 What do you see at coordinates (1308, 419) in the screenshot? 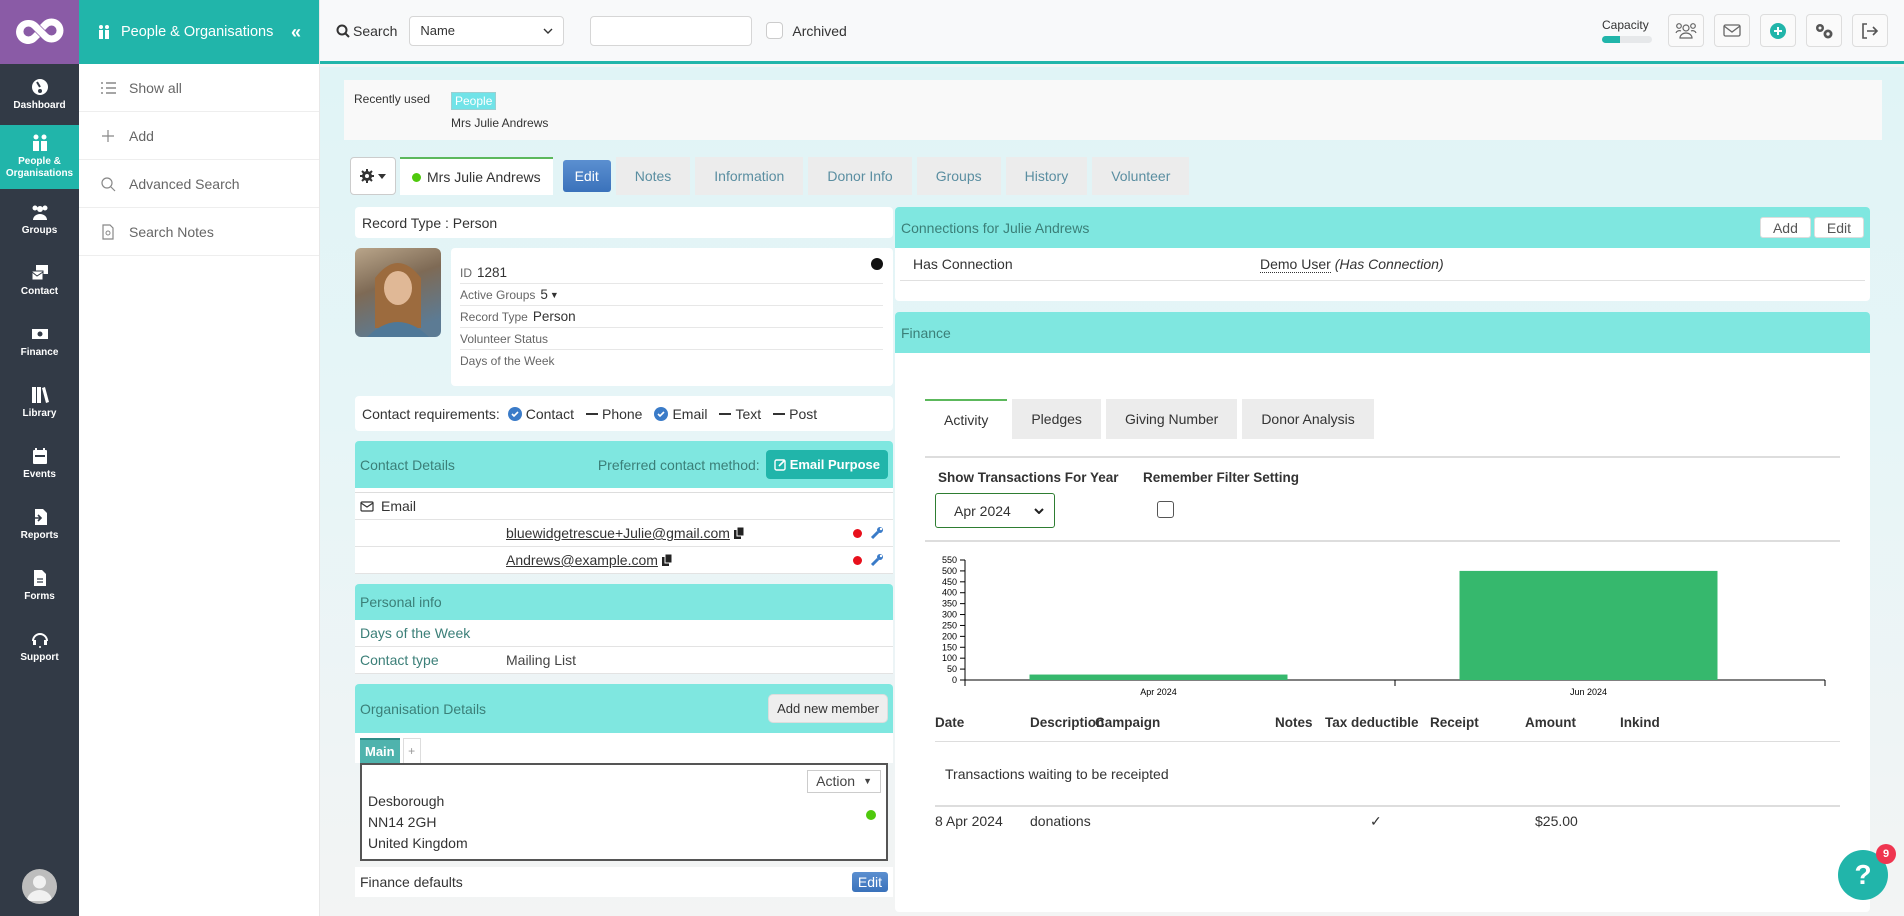
I see `finance-tab-donor-analysis: Donor Analysis` at bounding box center [1308, 419].